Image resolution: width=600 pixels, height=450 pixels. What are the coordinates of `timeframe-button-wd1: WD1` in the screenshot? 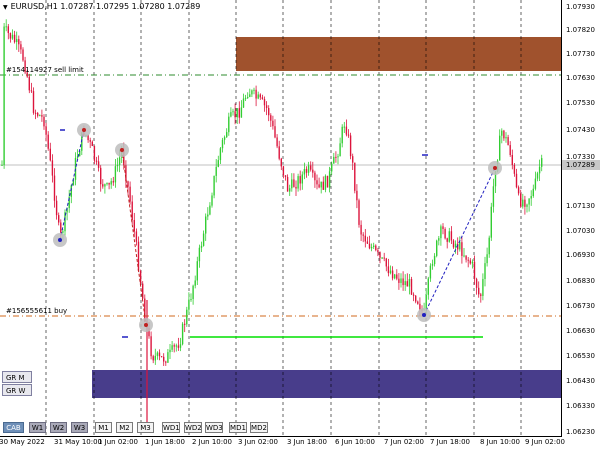 It's located at (171, 427).